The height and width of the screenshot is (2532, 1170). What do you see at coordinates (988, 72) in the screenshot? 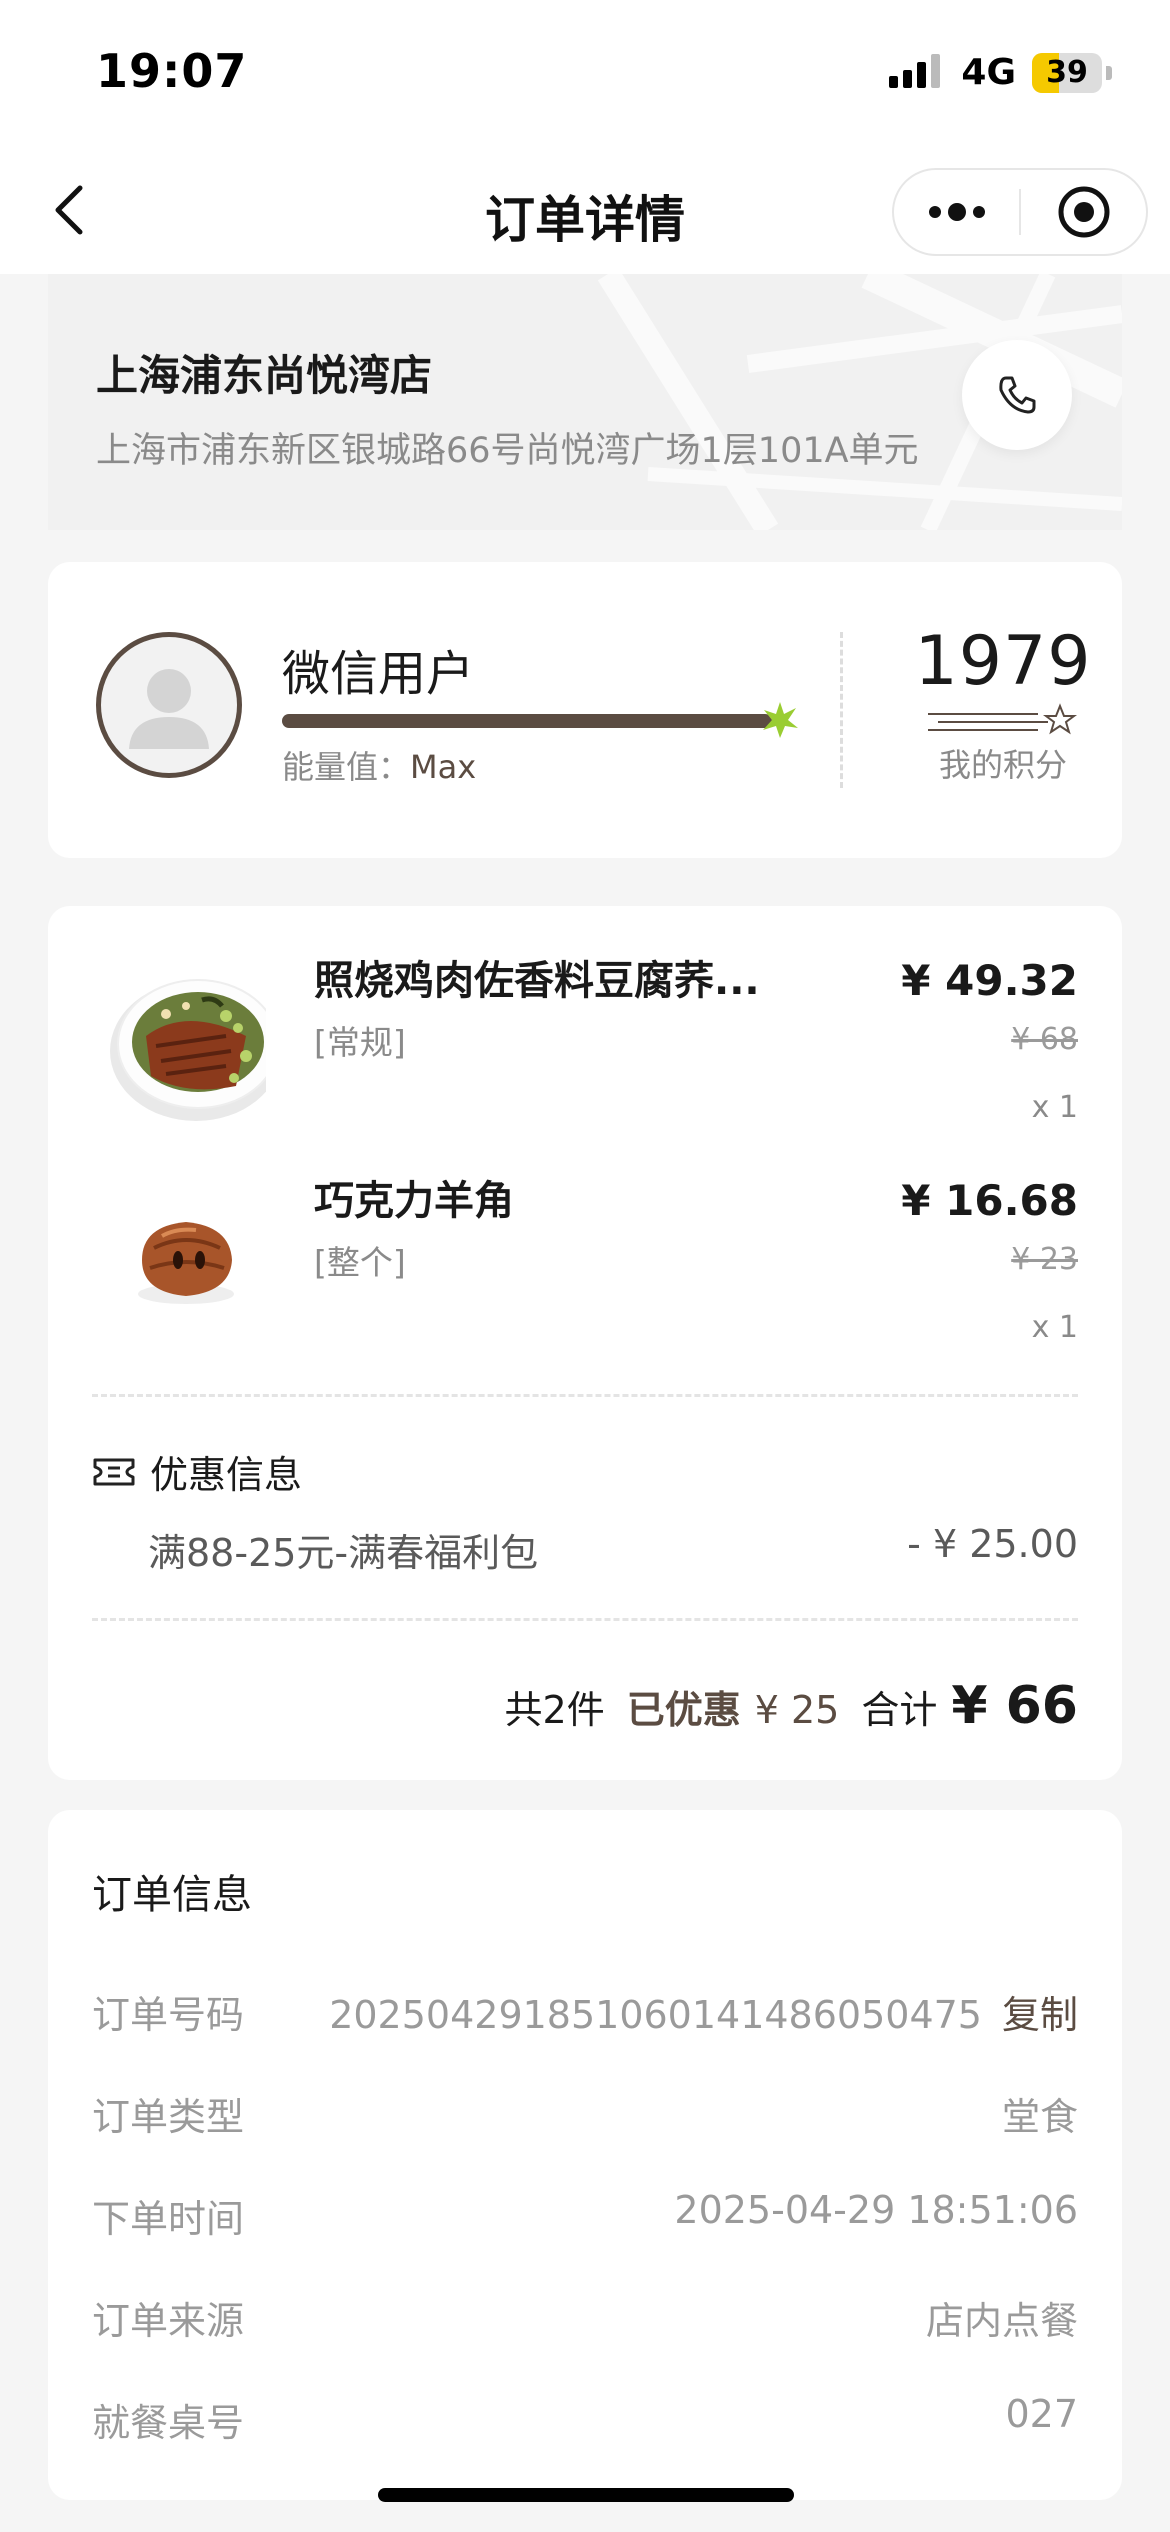
I see `network-type: 4G` at bounding box center [988, 72].